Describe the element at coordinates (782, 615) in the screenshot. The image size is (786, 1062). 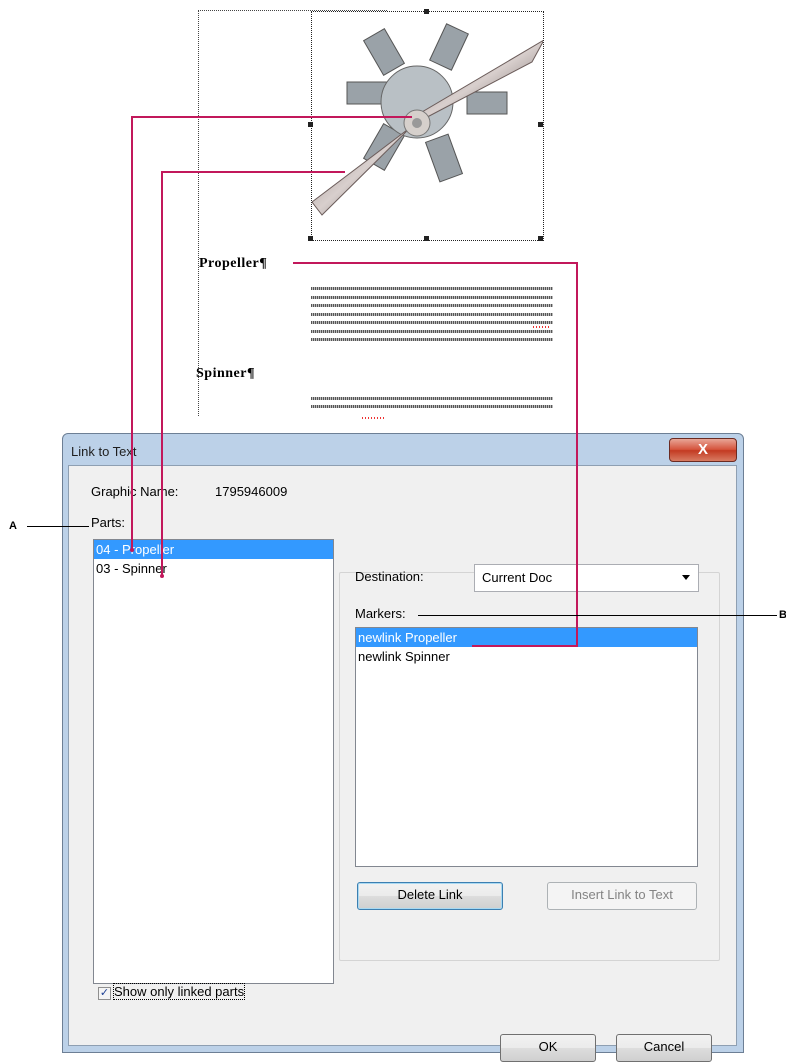
I see `callout-b: B` at that location.